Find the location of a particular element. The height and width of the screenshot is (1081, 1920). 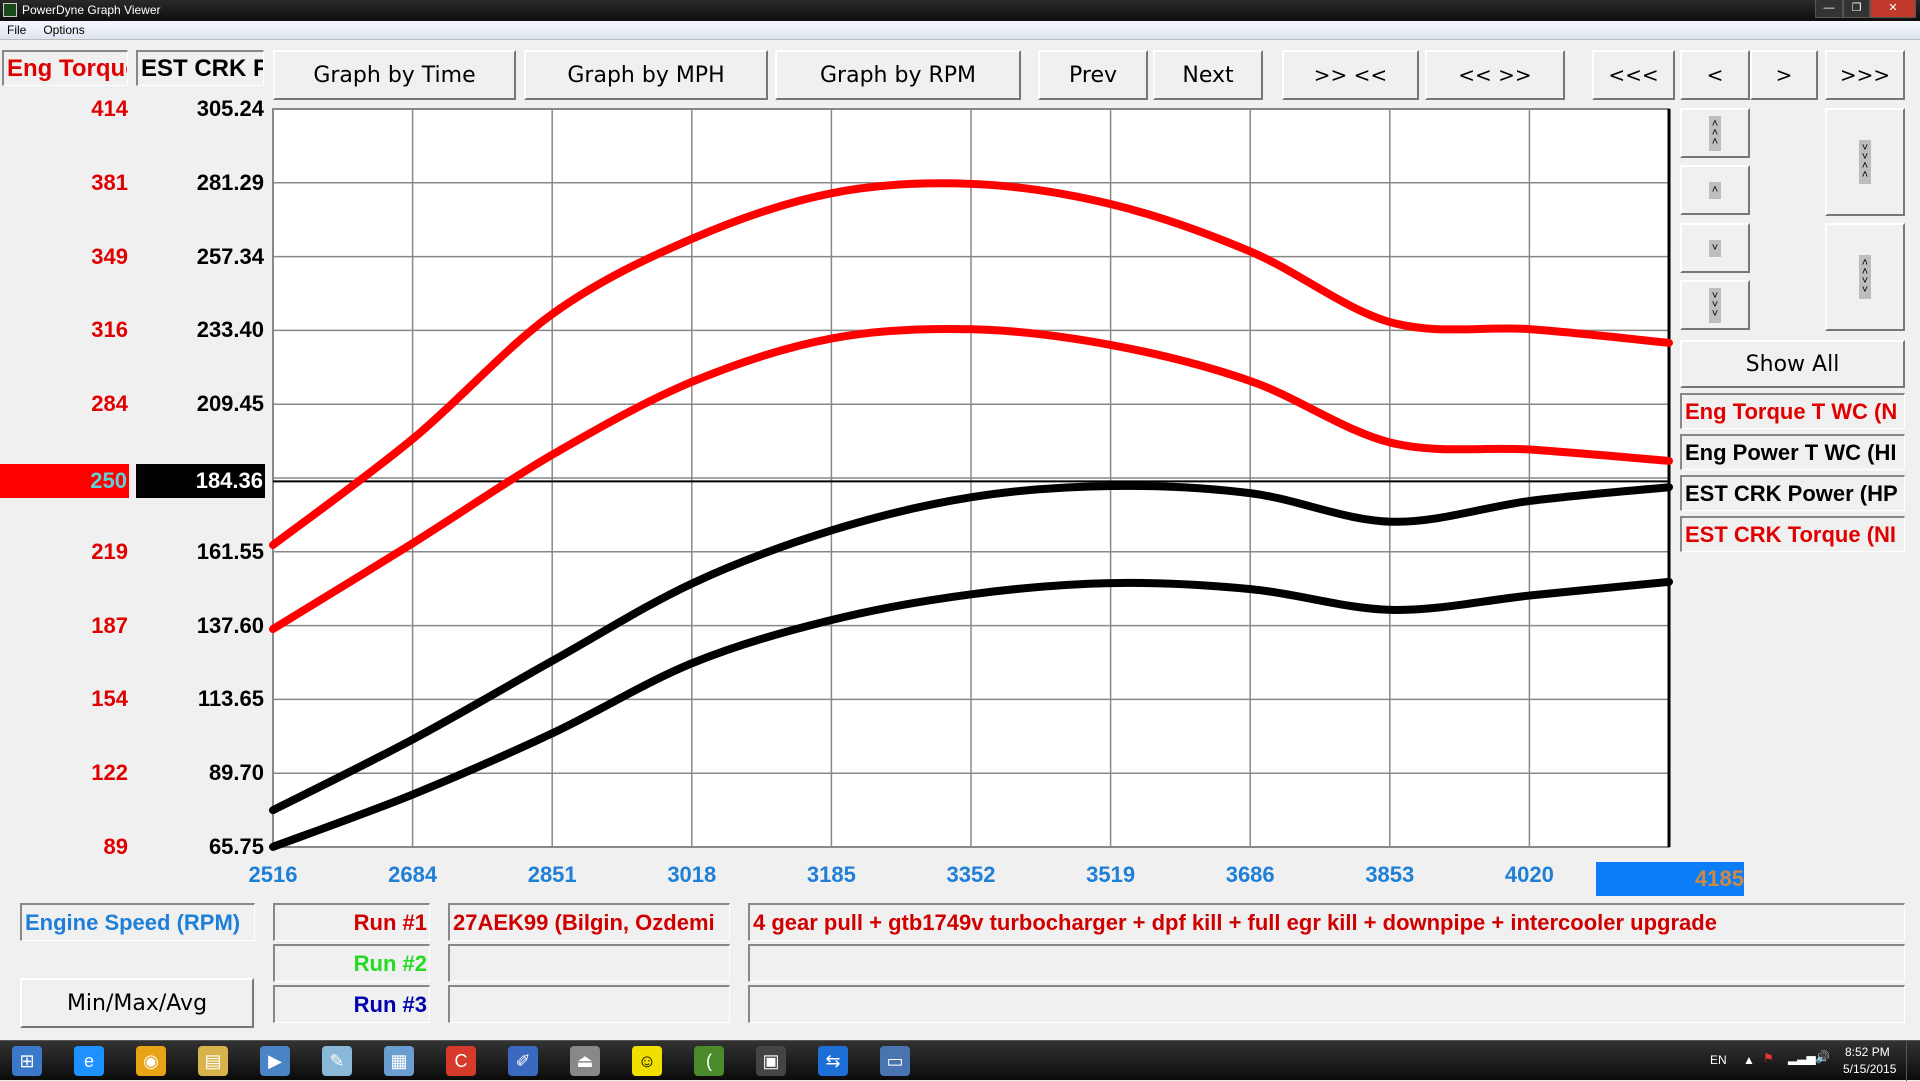

x-axis-tick: 3853 is located at coordinates (1390, 875).